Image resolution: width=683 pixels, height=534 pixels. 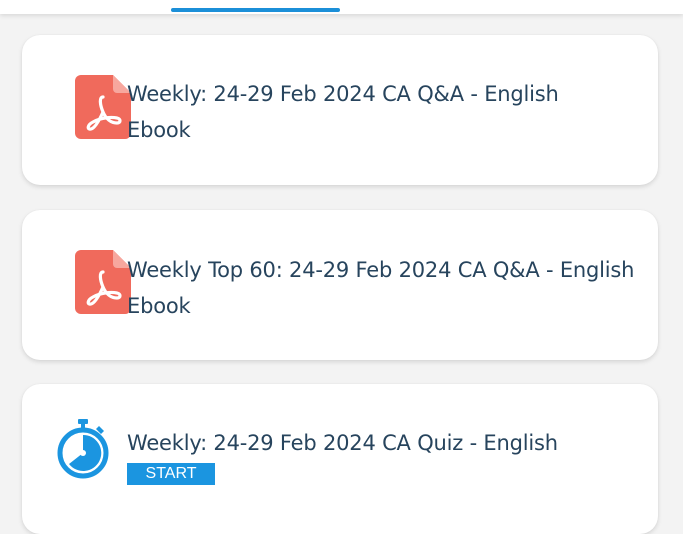 I want to click on active-tab-indicator, so click(x=255, y=10).